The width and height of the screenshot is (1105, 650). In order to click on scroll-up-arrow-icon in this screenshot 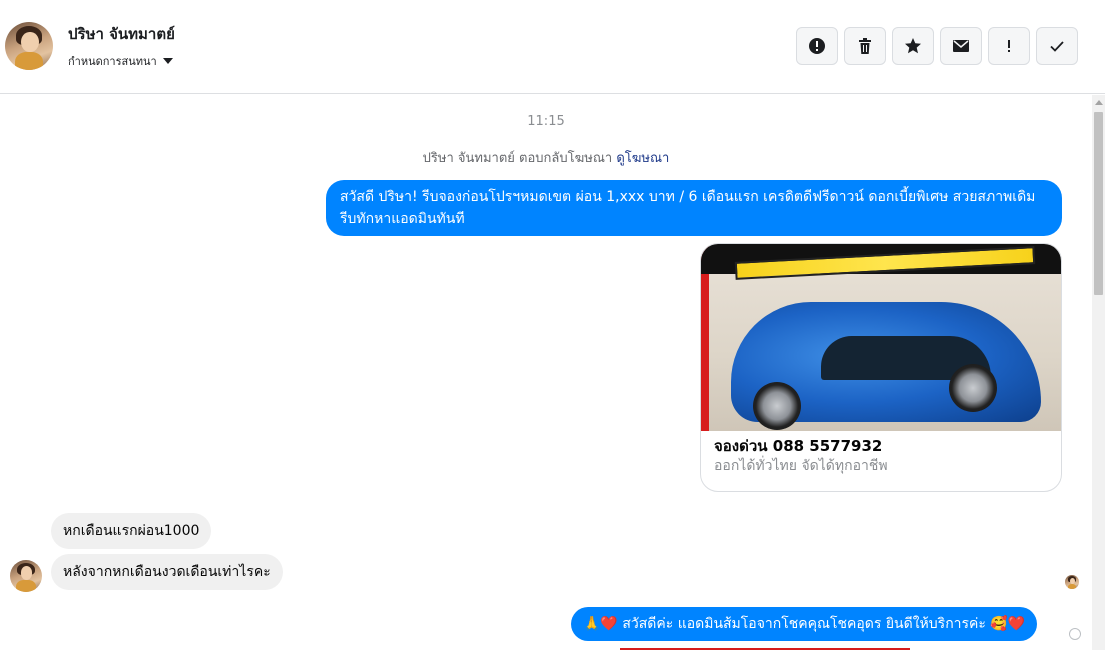, I will do `click(1099, 102)`.